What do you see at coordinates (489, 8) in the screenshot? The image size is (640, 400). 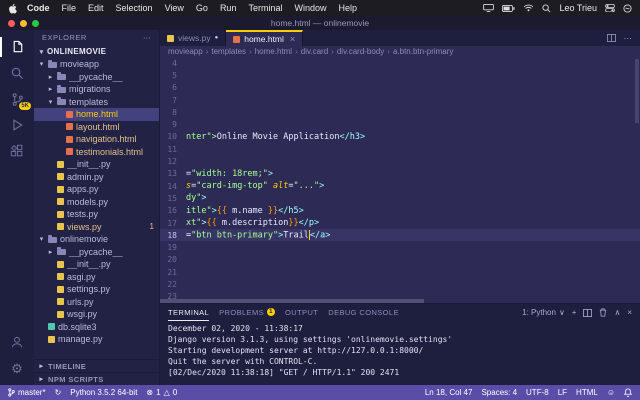 I see `display-icon` at bounding box center [489, 8].